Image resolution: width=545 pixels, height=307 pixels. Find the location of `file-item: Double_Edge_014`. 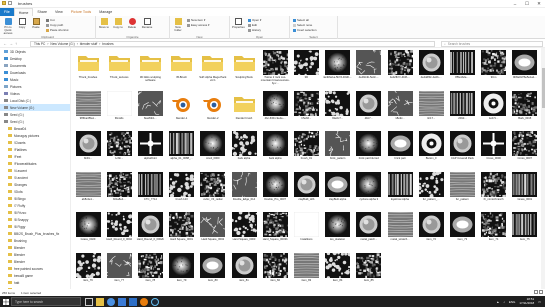

file-item: Double_Edge_014 is located at coordinates (244, 190).